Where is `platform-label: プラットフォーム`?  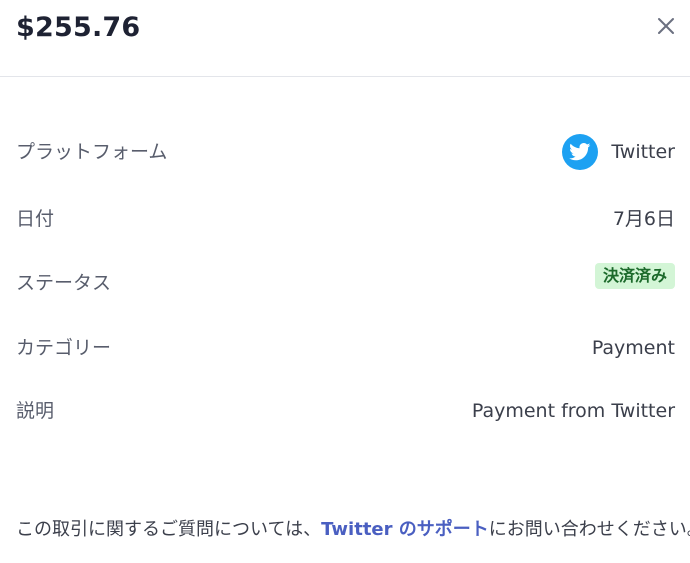 platform-label: プラットフォーム is located at coordinates (92, 152).